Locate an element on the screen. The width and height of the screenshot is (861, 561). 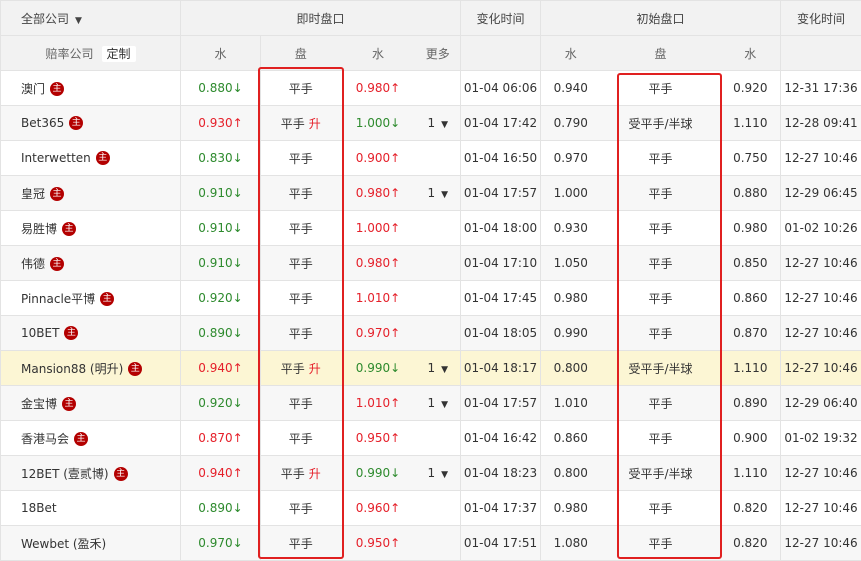
water2-header: 水 is located at coordinates (378, 53).